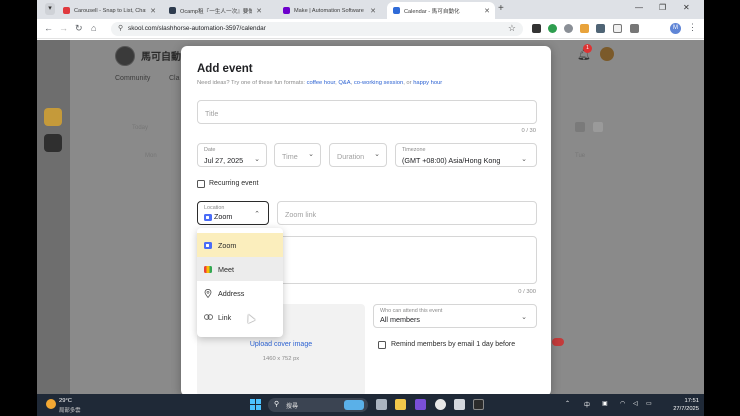  I want to click on maximize-icon: ❐, so click(662, 7).